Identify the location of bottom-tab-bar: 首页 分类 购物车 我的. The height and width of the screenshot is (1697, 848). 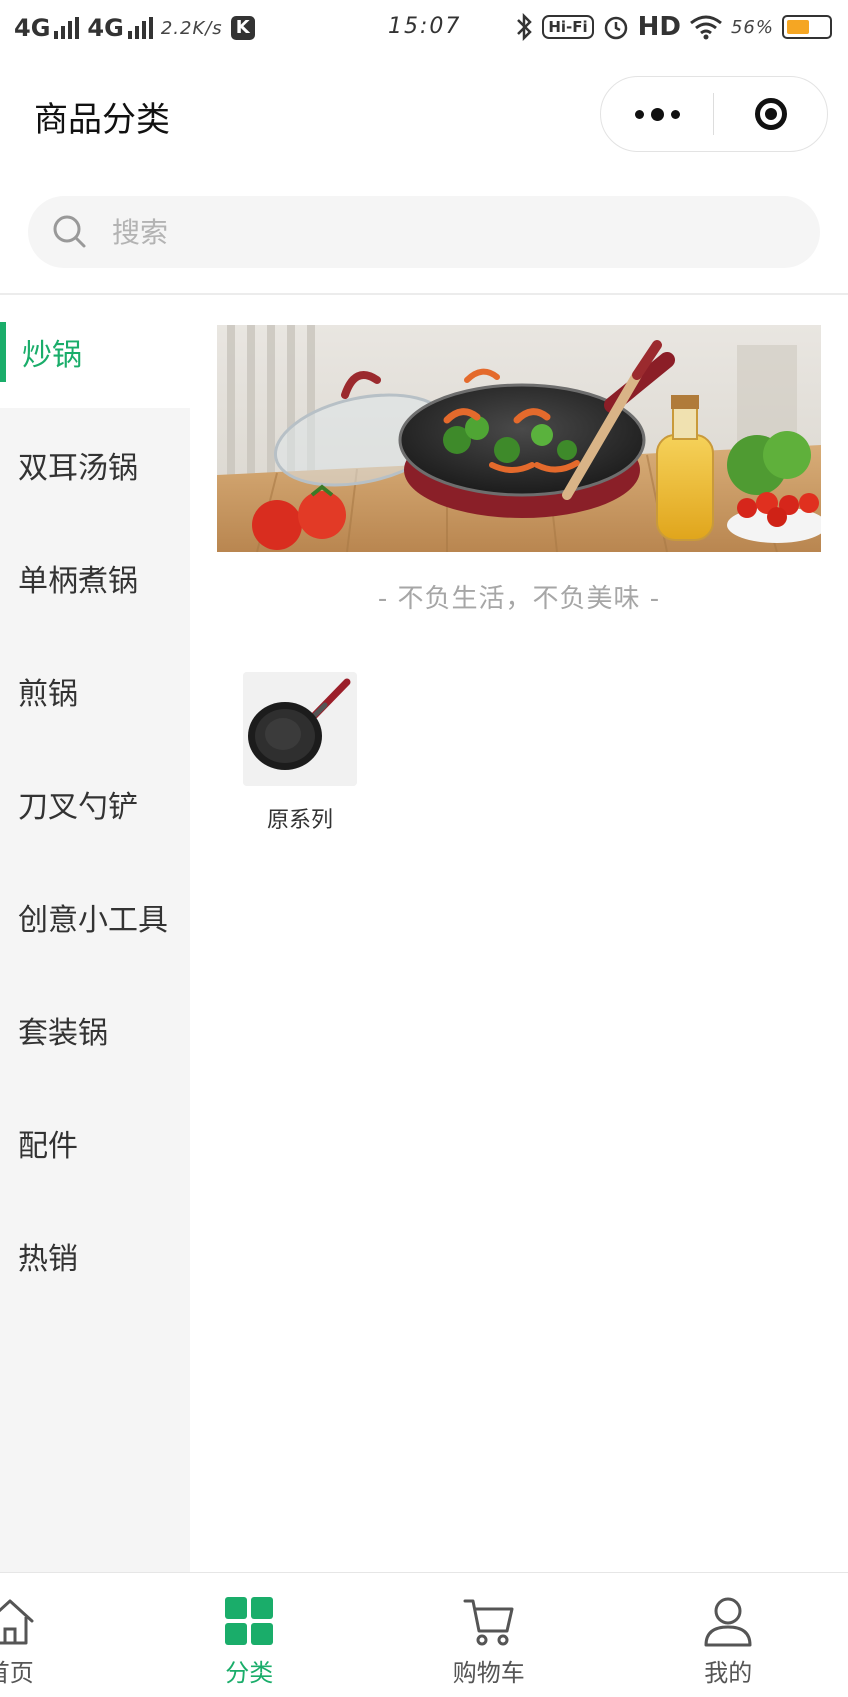
(424, 1634).